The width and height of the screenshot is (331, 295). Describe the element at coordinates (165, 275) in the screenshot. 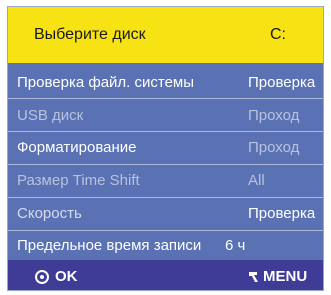

I see `footer-bar: OK MENU` at that location.